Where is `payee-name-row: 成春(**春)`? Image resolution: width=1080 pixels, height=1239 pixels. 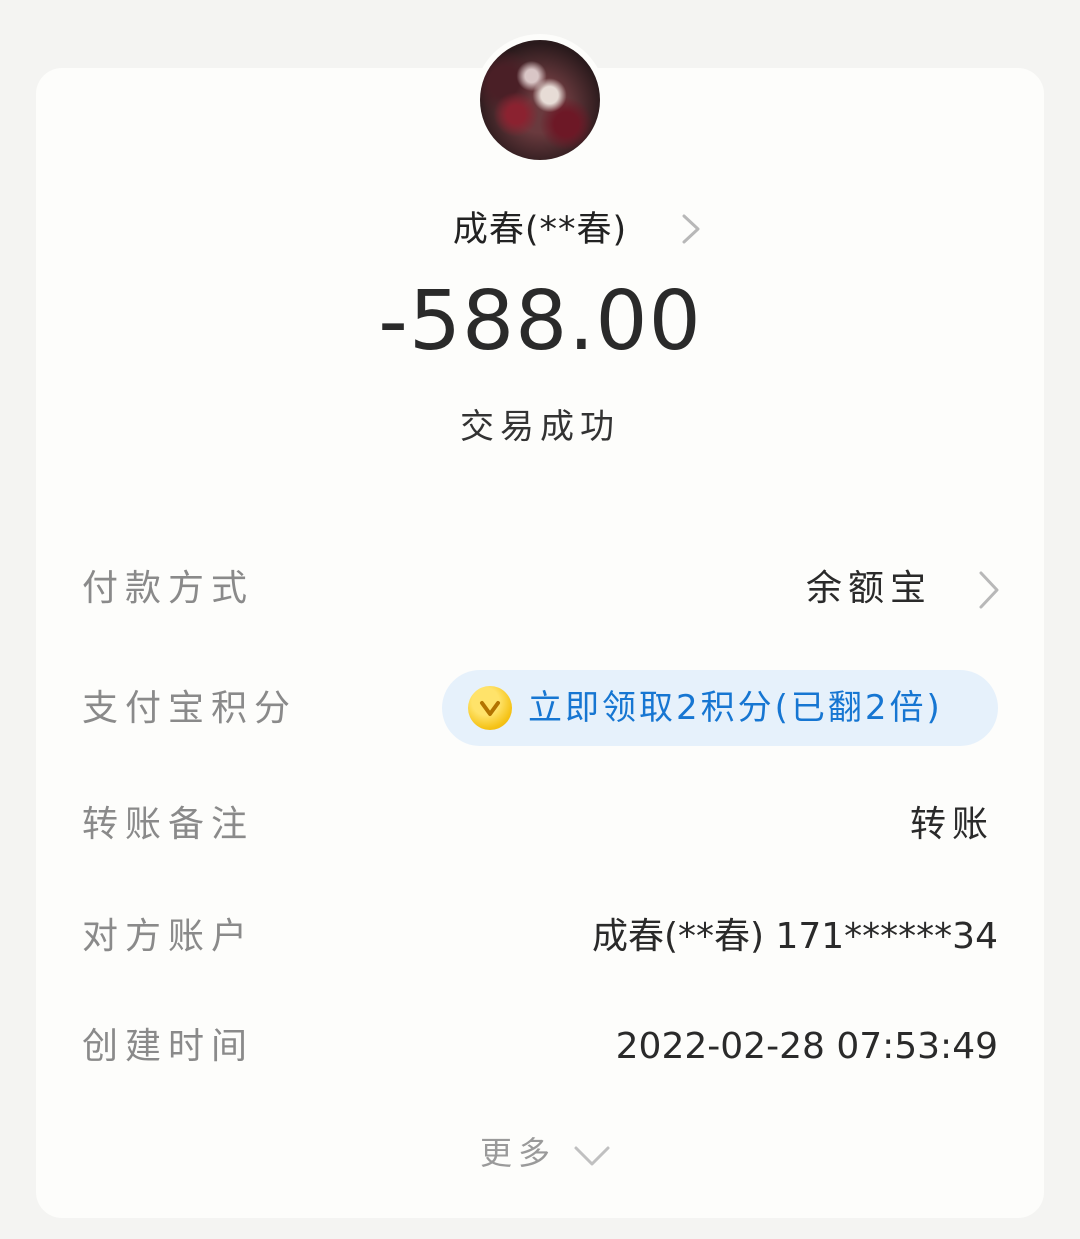 payee-name-row: 成春(**春) is located at coordinates (540, 230).